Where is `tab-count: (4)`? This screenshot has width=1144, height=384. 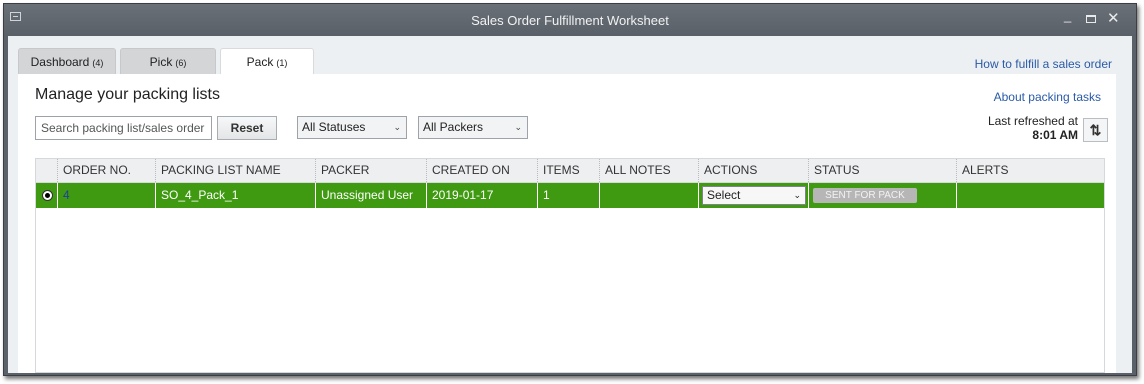 tab-count: (4) is located at coordinates (98, 63).